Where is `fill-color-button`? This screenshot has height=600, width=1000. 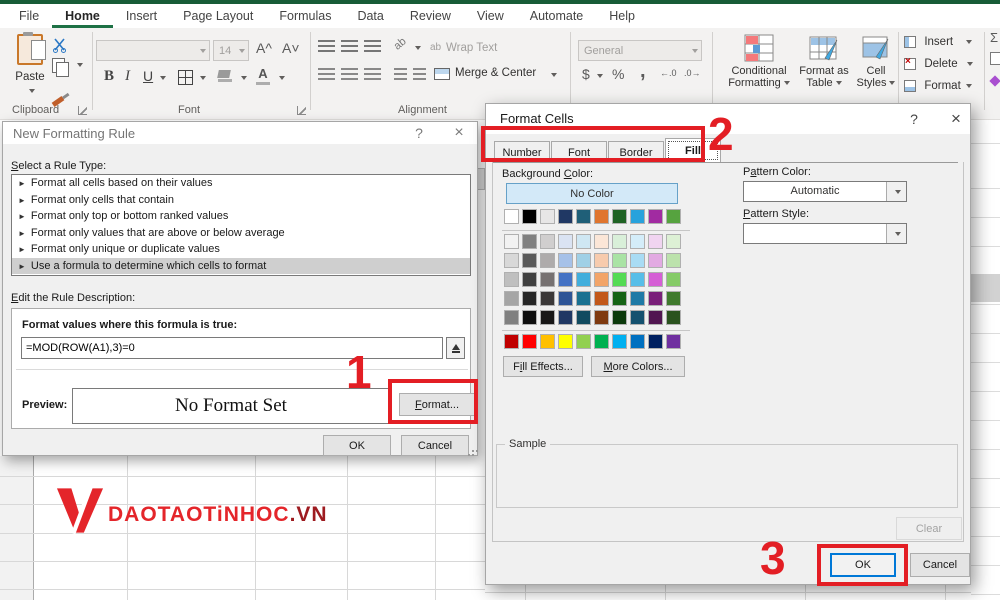 fill-color-button is located at coordinates (224, 76).